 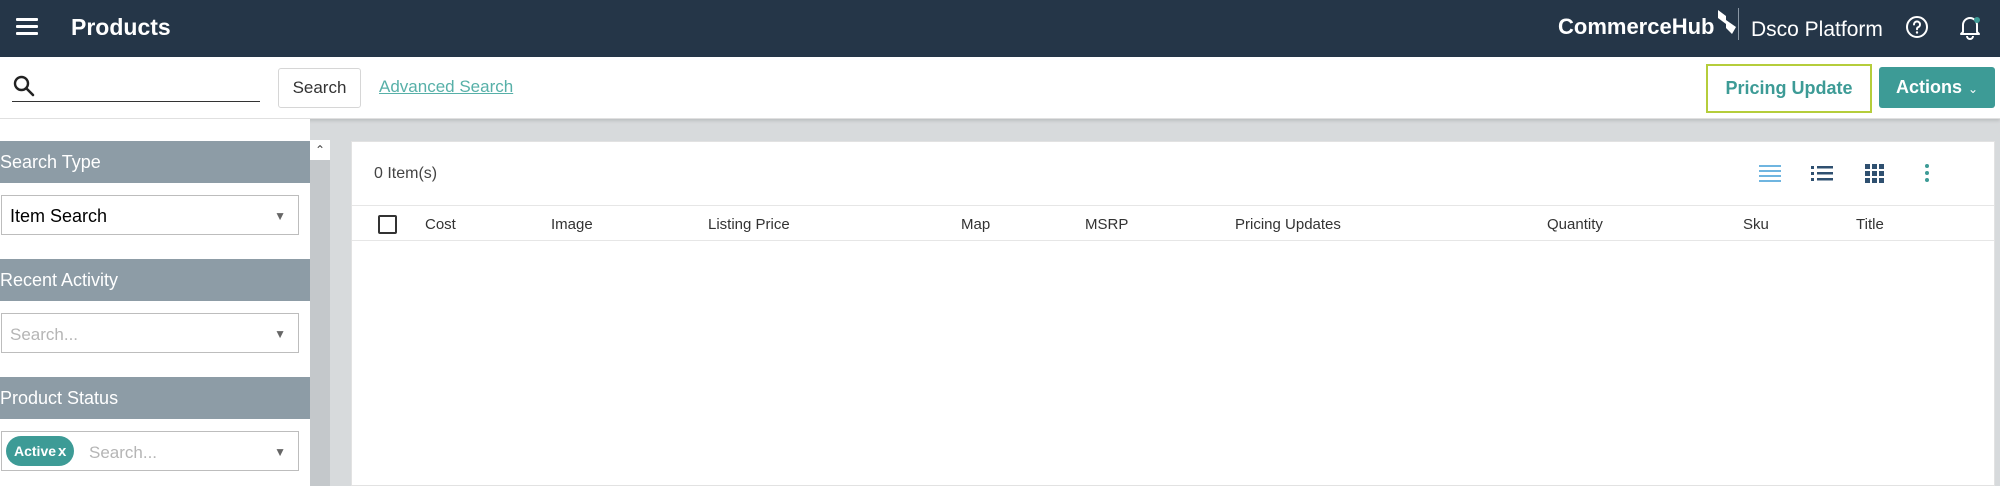 I want to click on select-all-checkbox, so click(x=387, y=224).